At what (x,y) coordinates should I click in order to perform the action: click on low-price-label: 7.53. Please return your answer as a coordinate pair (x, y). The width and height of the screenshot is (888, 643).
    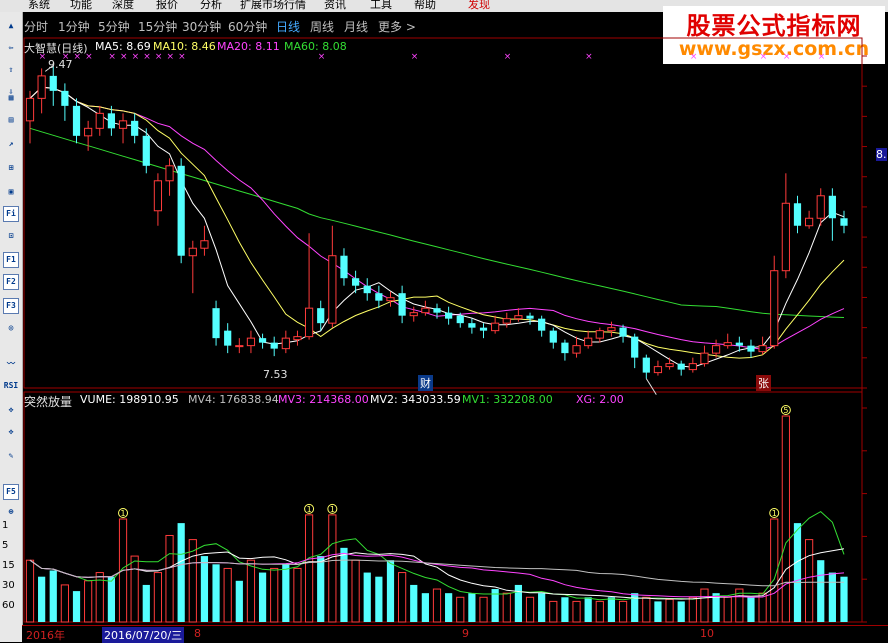
    Looking at the image, I should click on (275, 374).